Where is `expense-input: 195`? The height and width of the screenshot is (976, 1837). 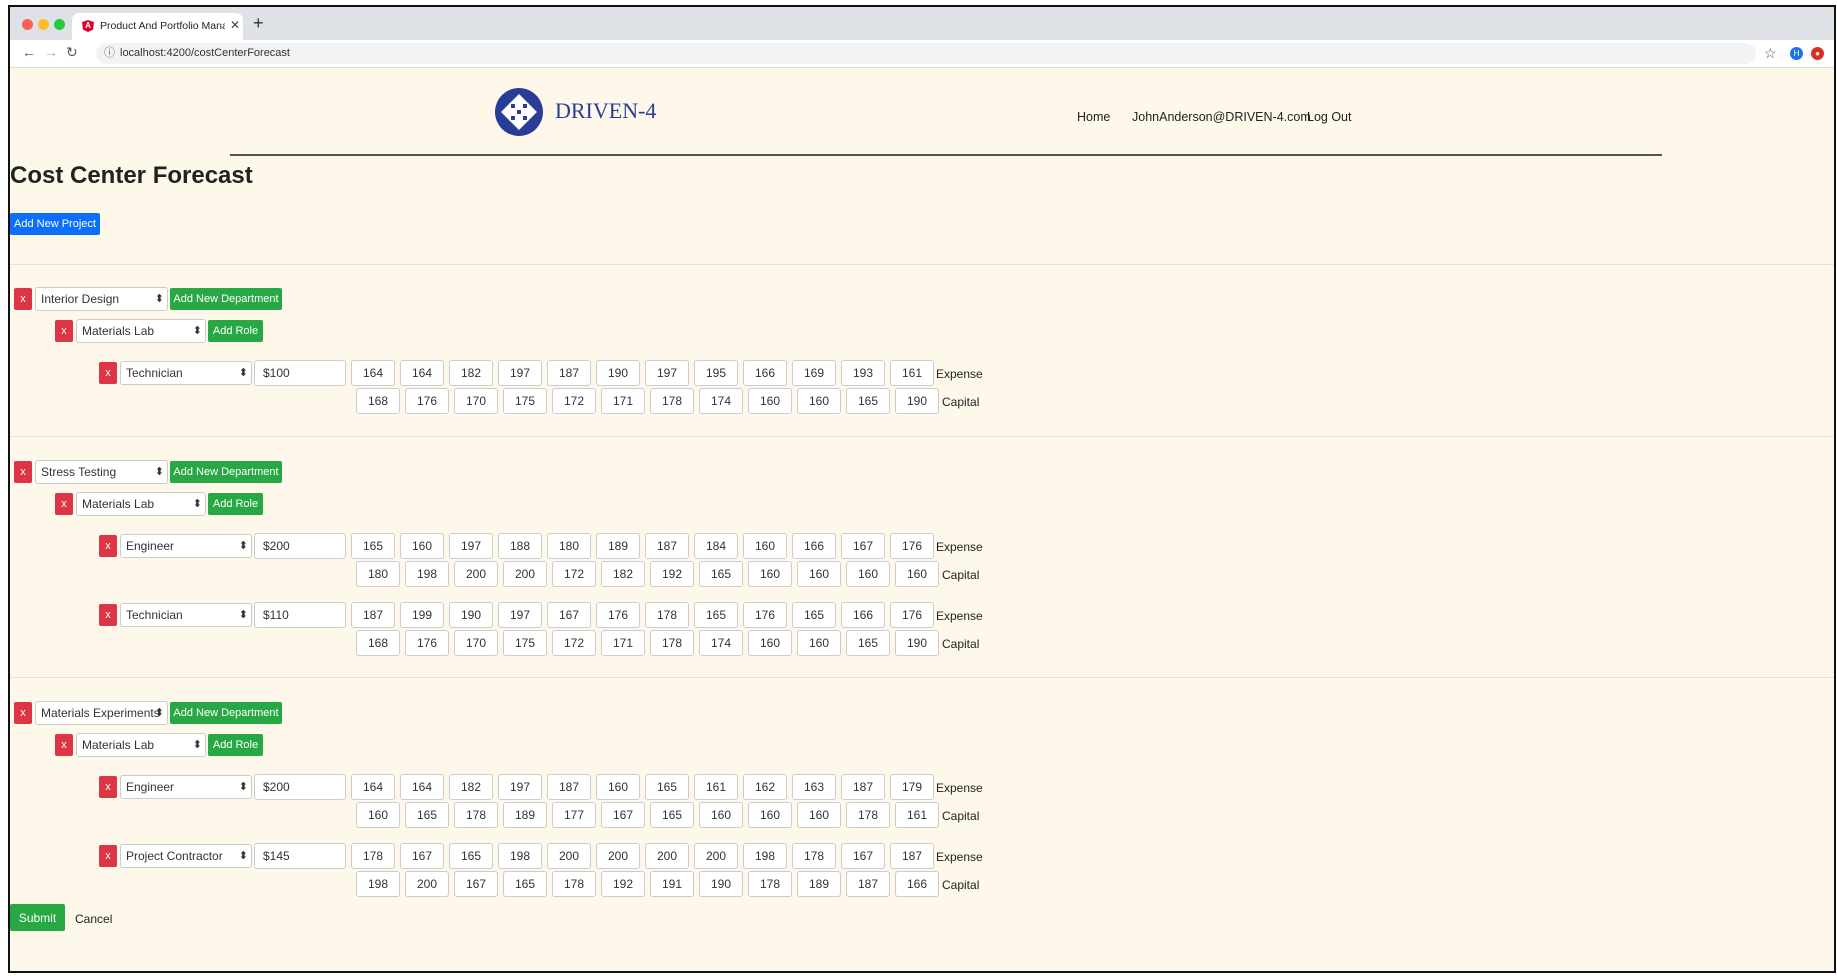 expense-input: 195 is located at coordinates (716, 373).